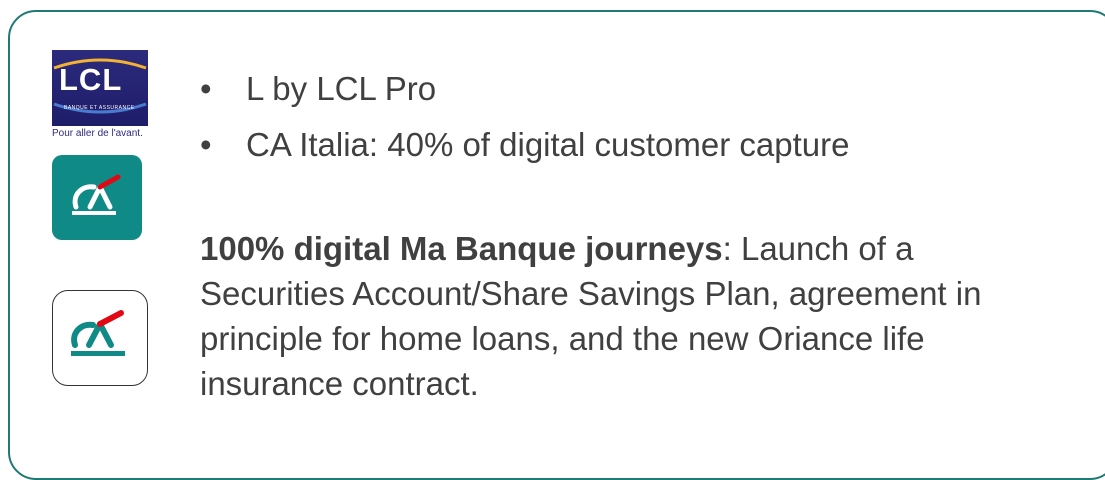 The width and height of the screenshot is (1105, 480). What do you see at coordinates (99, 108) in the screenshot?
I see `lcl-logo-subtitle: BANQUE ET ASSURANCE` at bounding box center [99, 108].